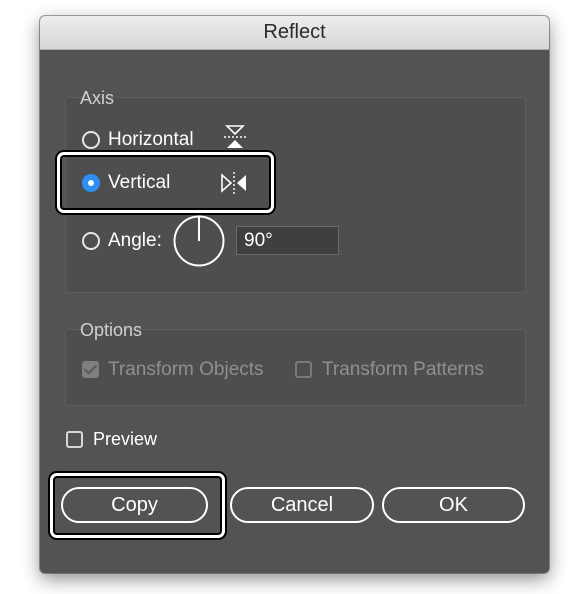 Image resolution: width=588 pixels, height=594 pixels. What do you see at coordinates (233, 183) in the screenshot?
I see `reflect-vertical-icon` at bounding box center [233, 183].